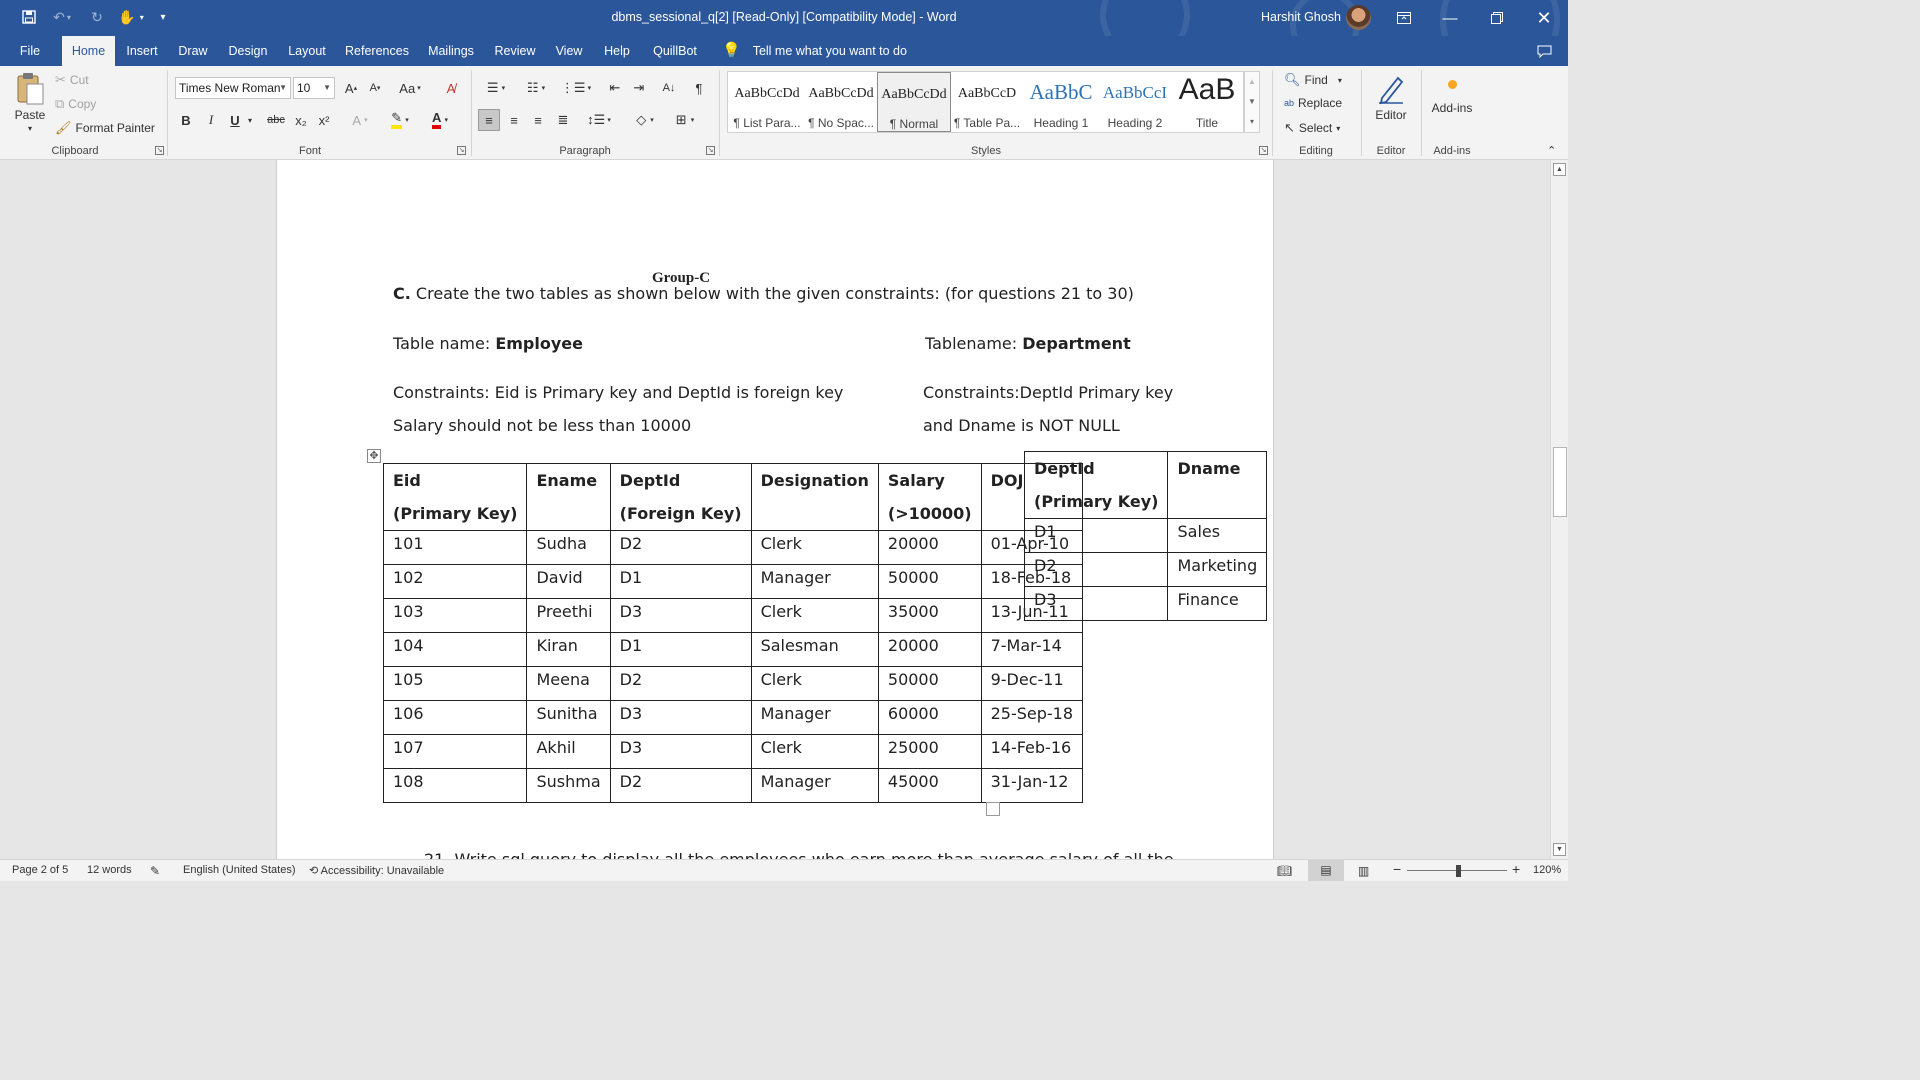  I want to click on language: English (United States), so click(239, 870).